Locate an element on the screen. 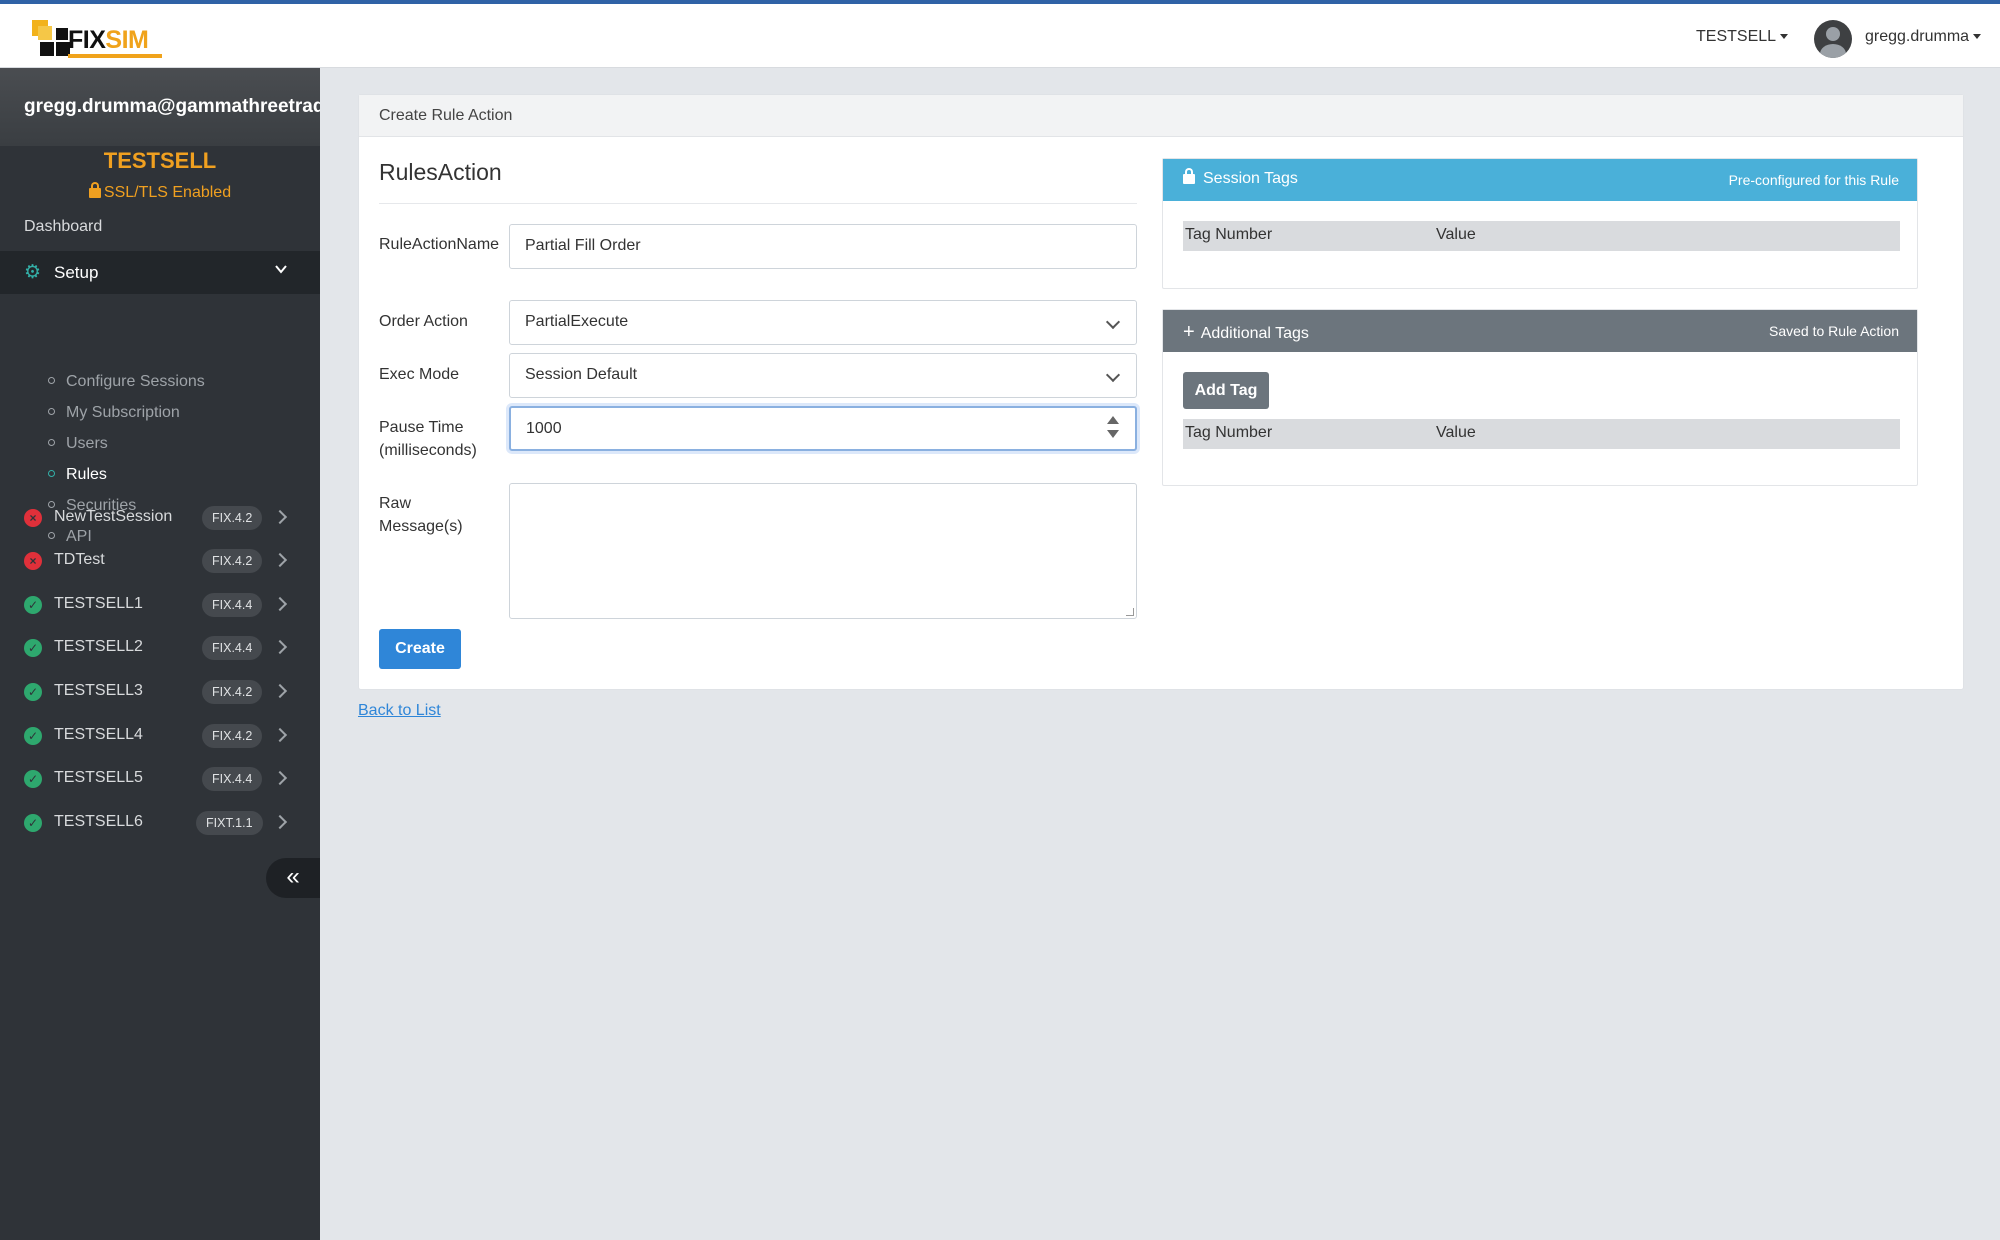 Image resolution: width=2000 pixels, height=1240 pixels. gear-icon: ⚙ is located at coordinates (33, 272).